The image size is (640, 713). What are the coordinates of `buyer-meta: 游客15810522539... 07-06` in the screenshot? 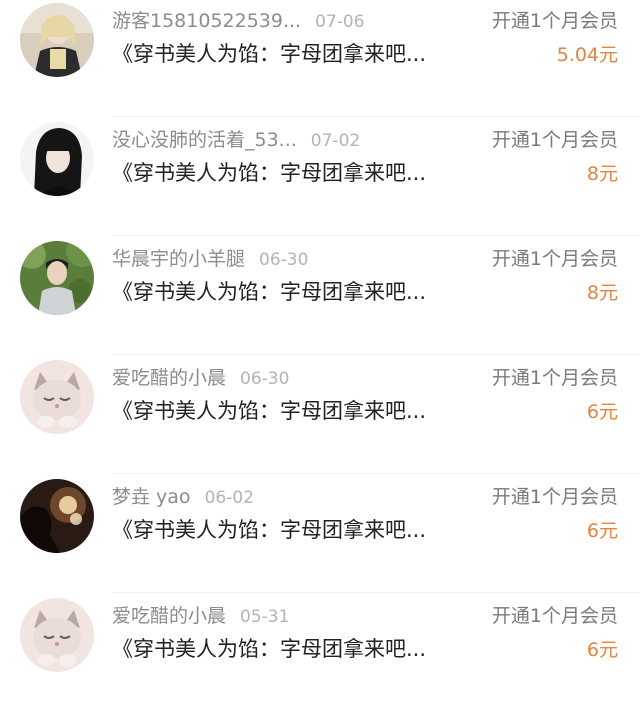 It's located at (238, 21).